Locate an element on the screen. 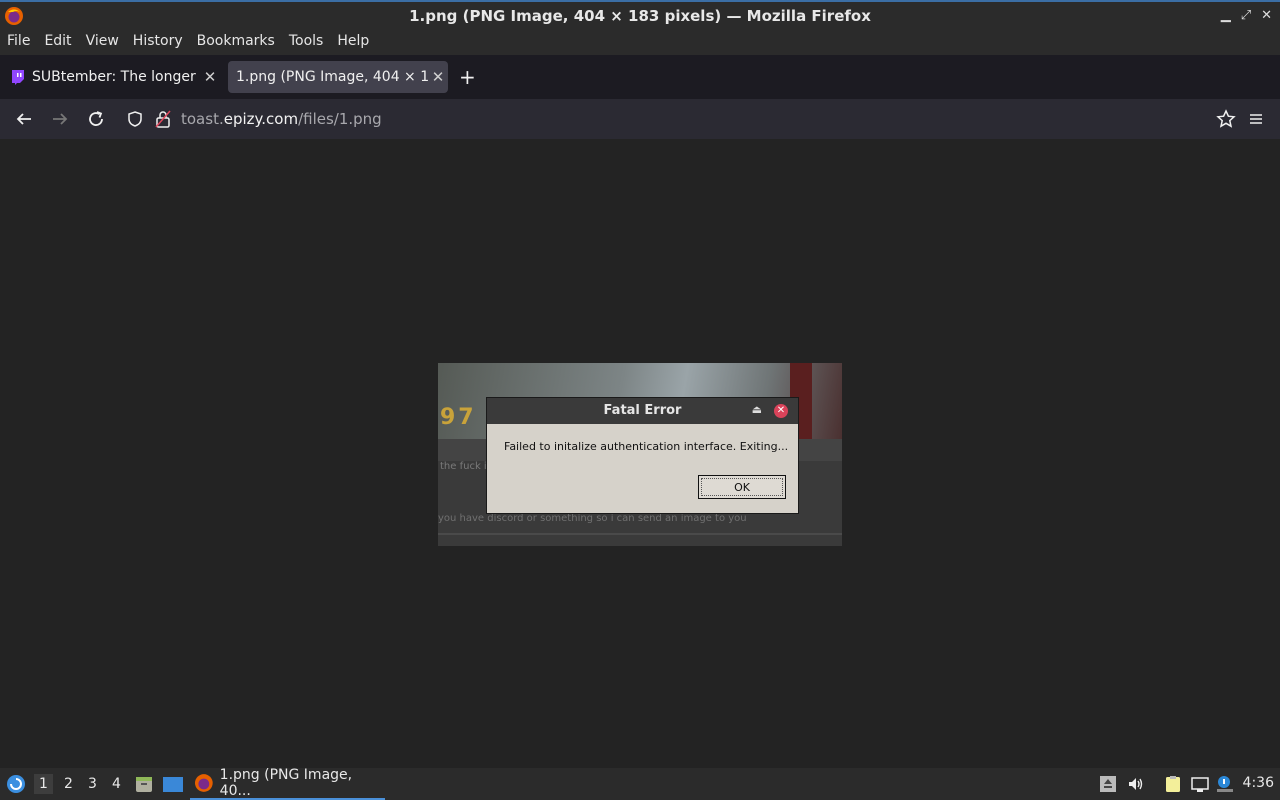 The height and width of the screenshot is (800, 1280). reload-button is located at coordinates (96, 119).